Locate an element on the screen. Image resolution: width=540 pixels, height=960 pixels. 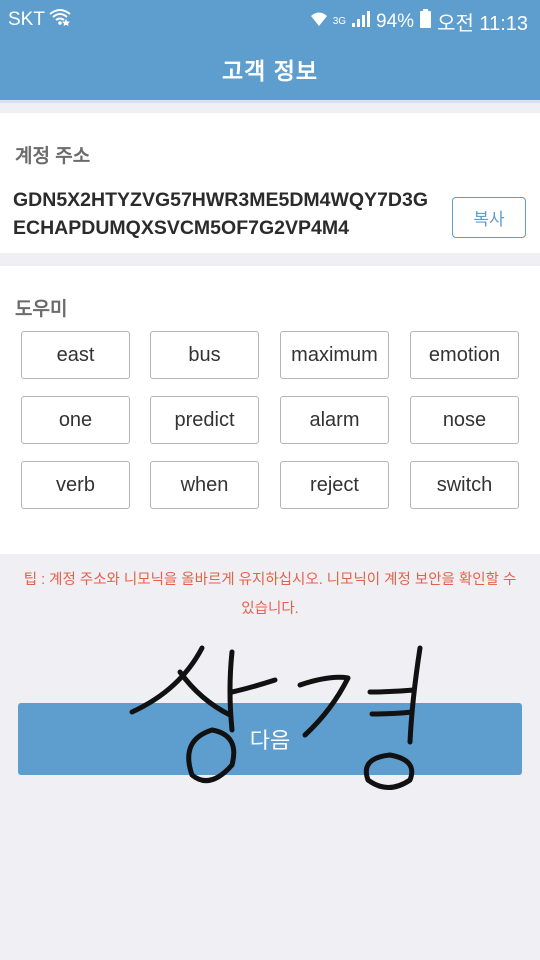
status-left: SKT is located at coordinates (39, 20).